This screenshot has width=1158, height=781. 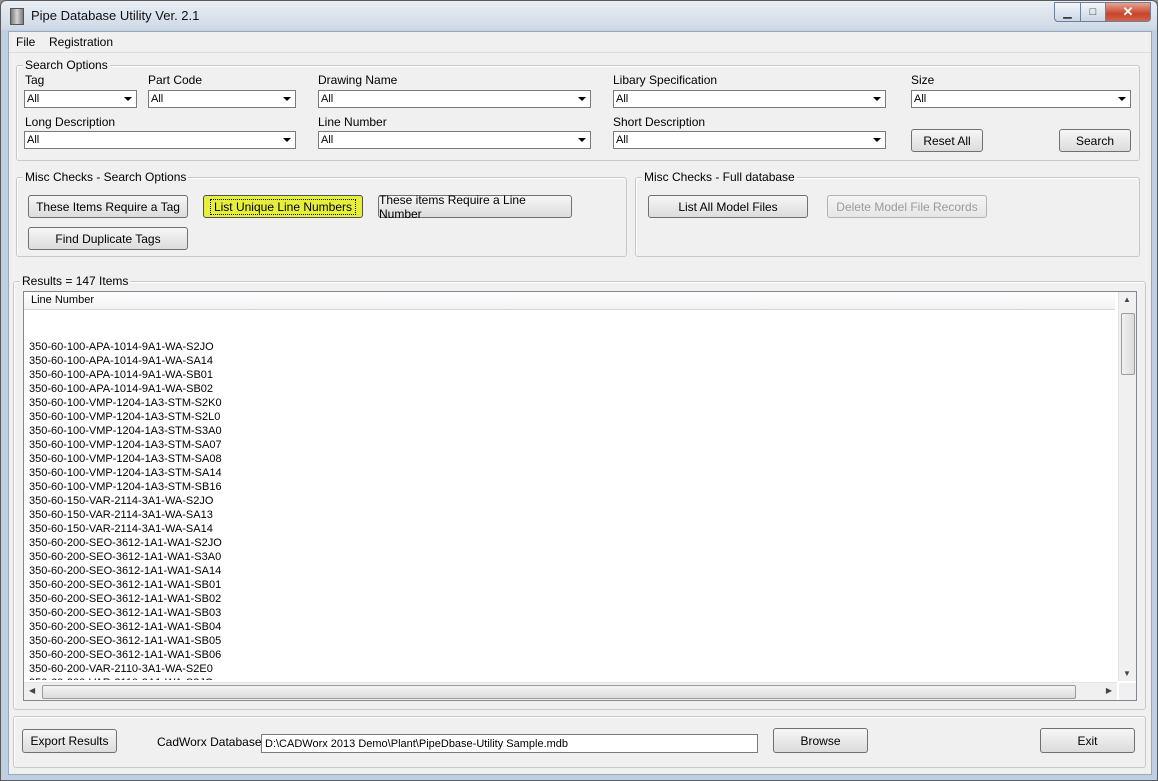 I want to click on misc-search-title: Misc Checks - Search Options, so click(x=106, y=177).